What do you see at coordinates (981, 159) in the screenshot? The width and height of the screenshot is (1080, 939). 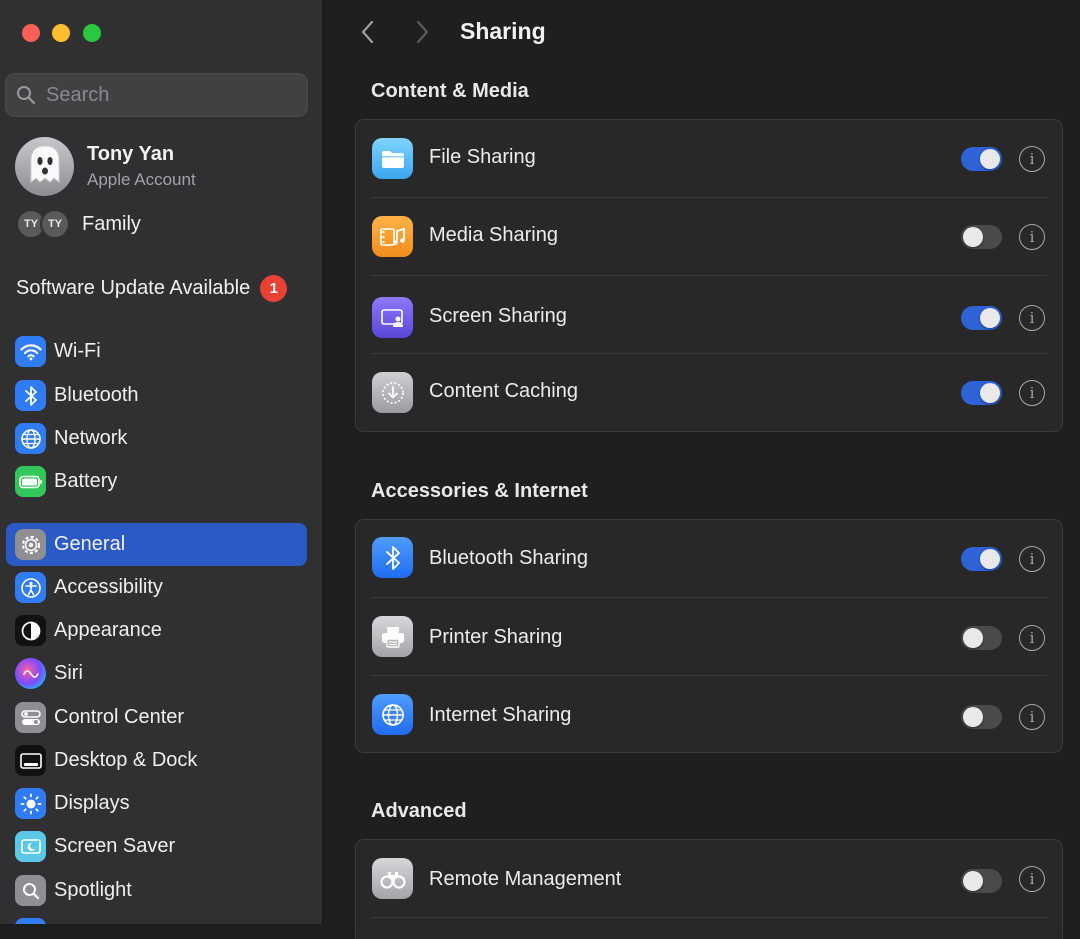 I see `file-sharing-toggle` at bounding box center [981, 159].